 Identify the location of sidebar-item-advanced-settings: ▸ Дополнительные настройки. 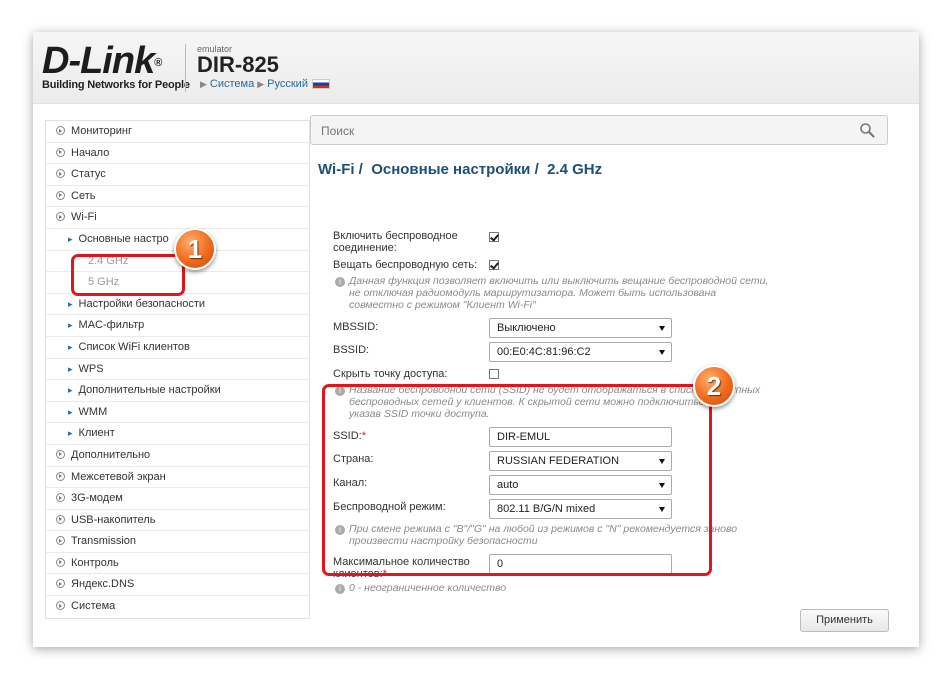
(177, 391).